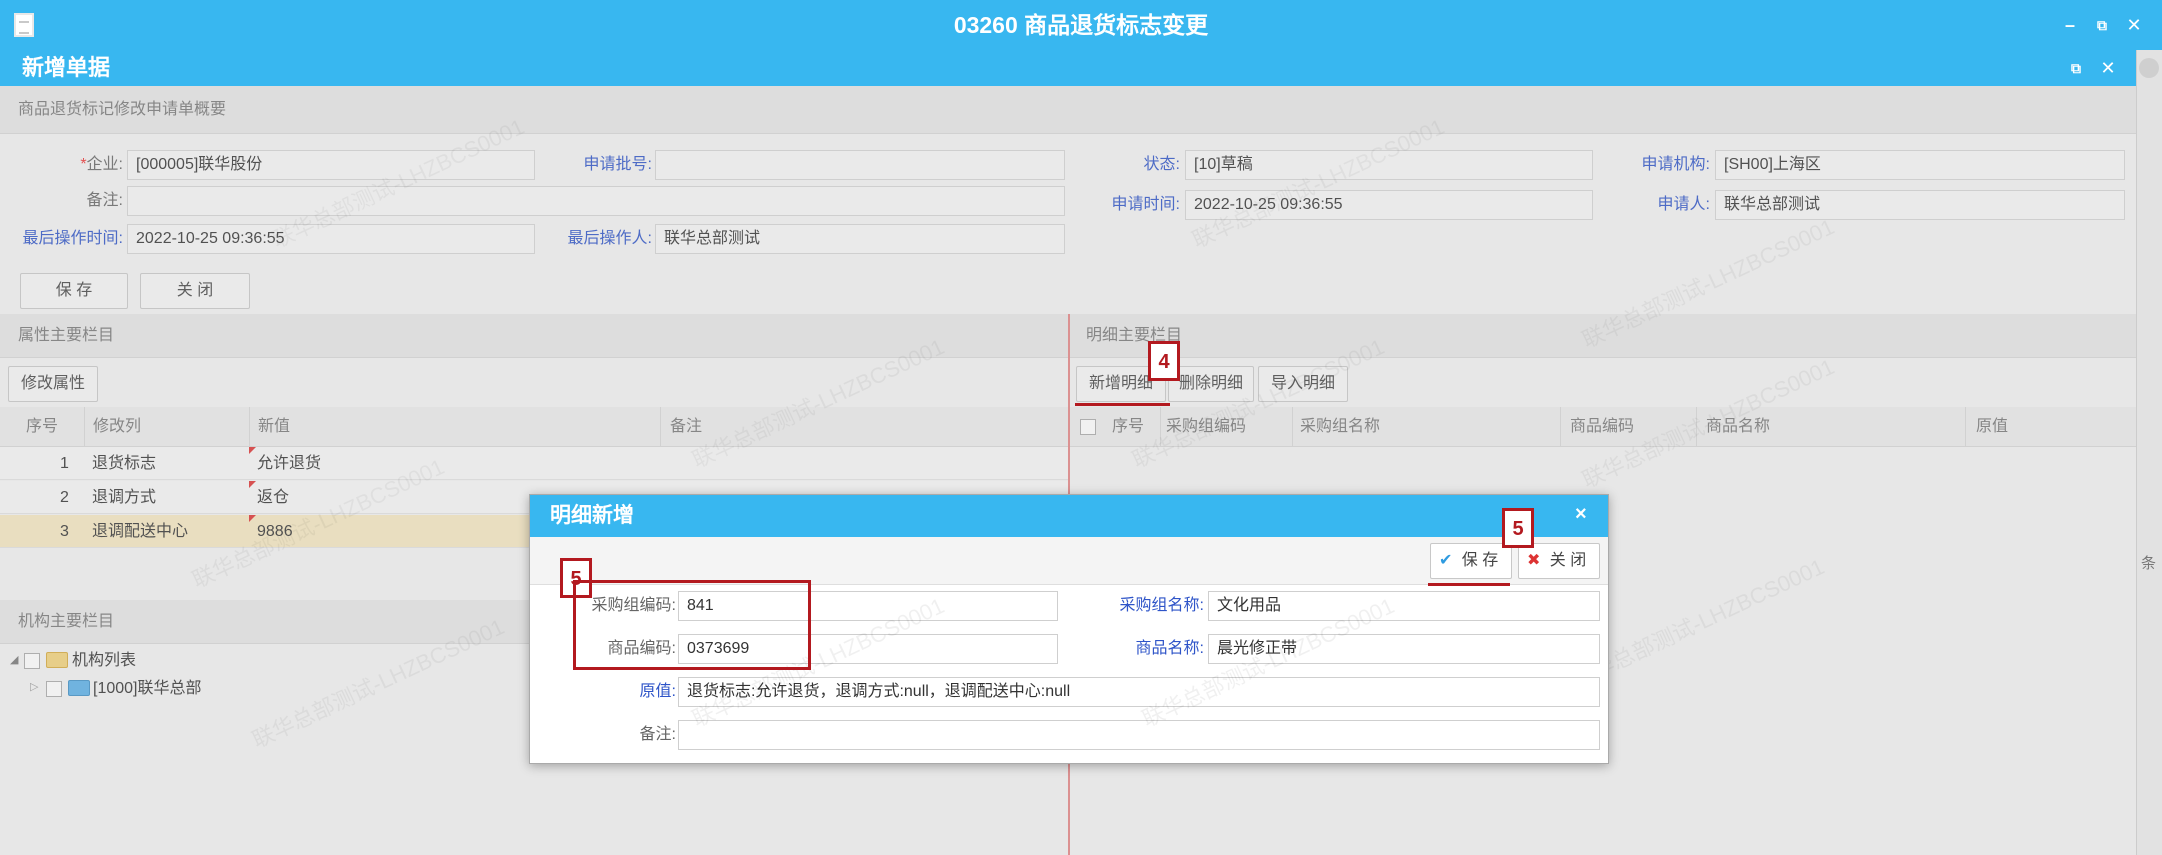 This screenshot has width=2162, height=855. I want to click on close-x-icon: ✖, so click(1534, 560).